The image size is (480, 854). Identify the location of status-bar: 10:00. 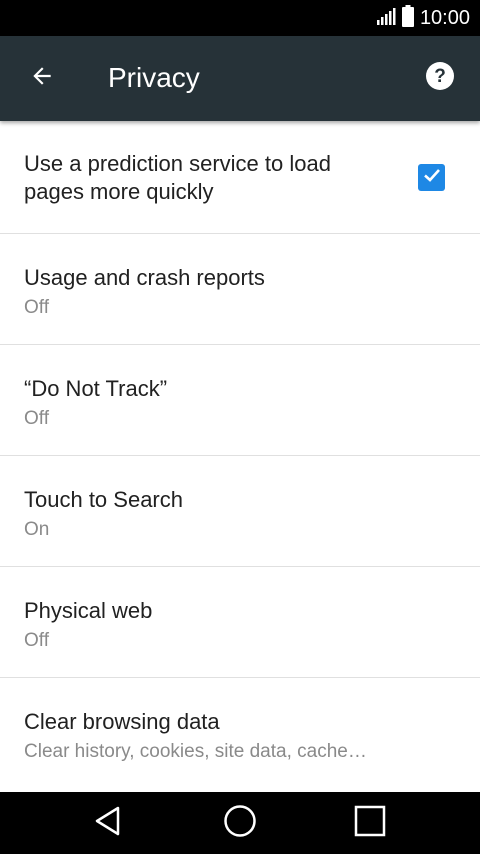
(240, 18).